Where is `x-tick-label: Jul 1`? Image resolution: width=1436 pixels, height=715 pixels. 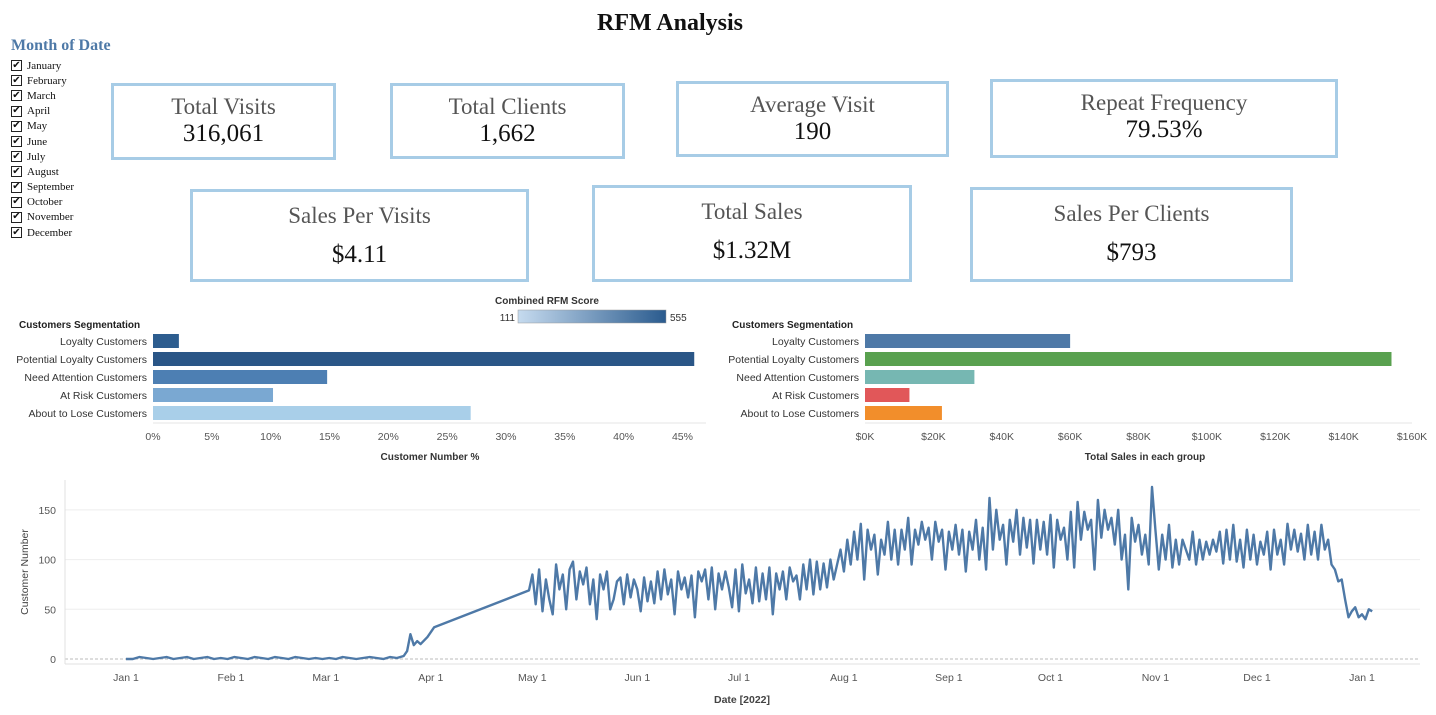
x-tick-label: Jul 1 is located at coordinates (739, 678).